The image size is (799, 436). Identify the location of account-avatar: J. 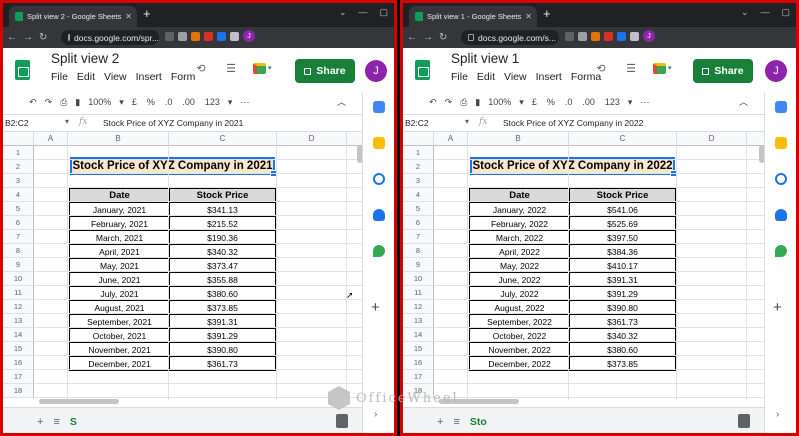
(376, 71).